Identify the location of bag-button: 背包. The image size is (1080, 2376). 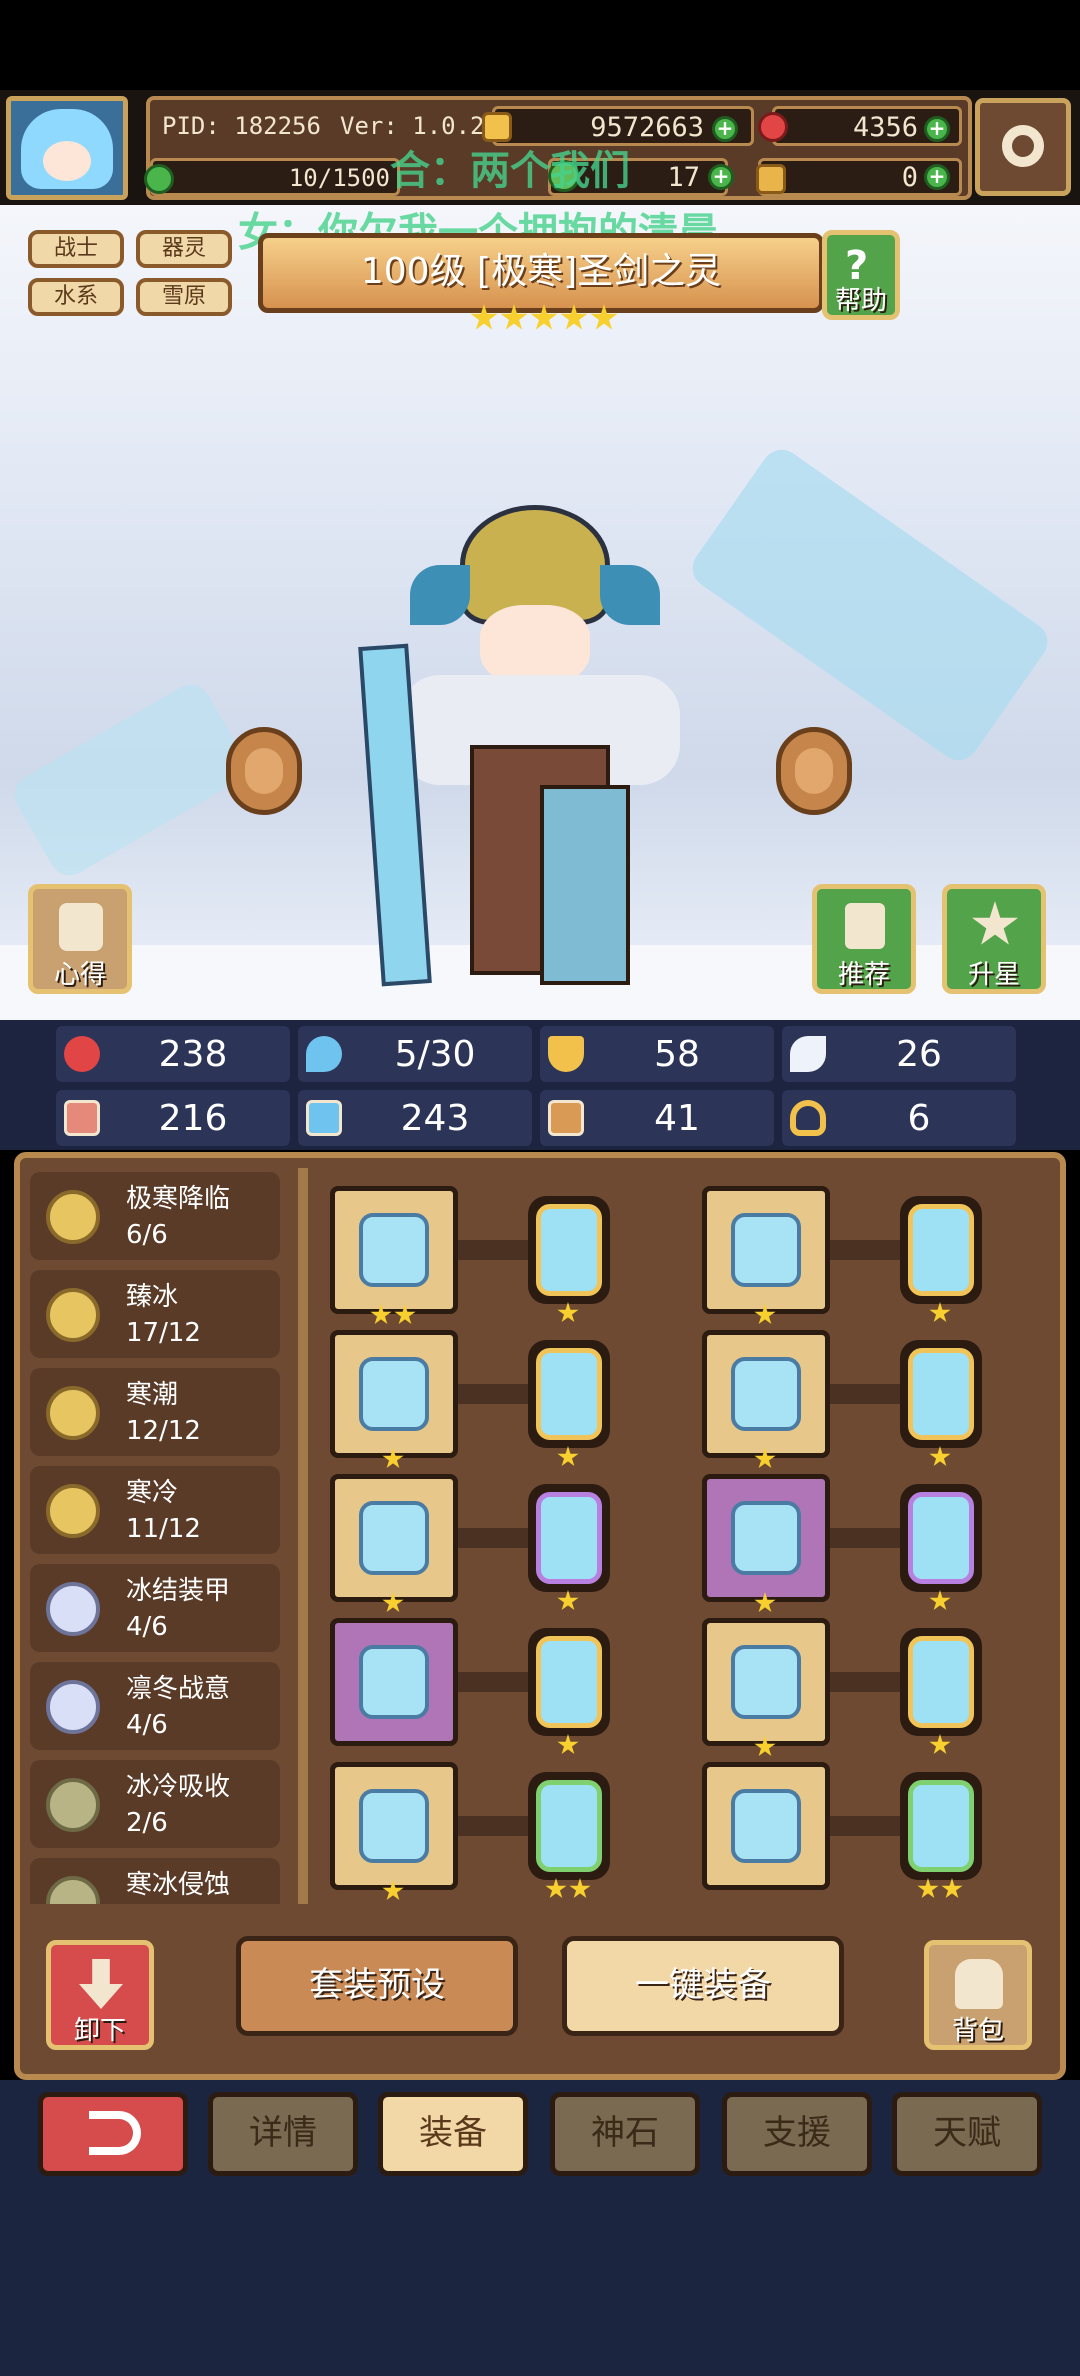
(978, 1995).